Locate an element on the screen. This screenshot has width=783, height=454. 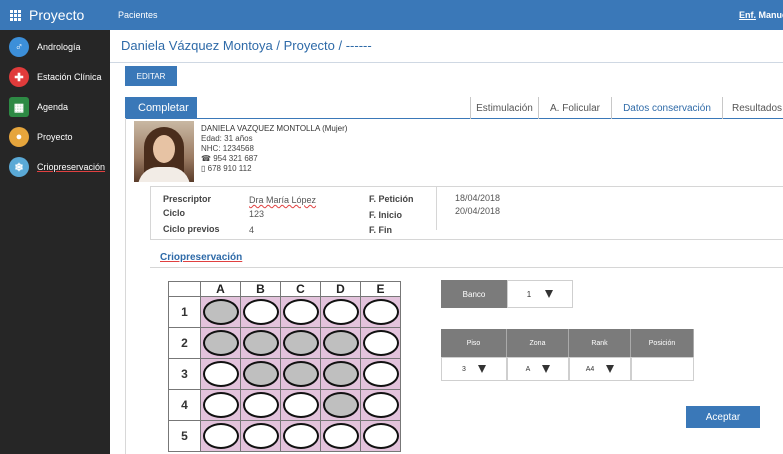
sidebar-item-label: Agenda is located at coordinates (53, 107).